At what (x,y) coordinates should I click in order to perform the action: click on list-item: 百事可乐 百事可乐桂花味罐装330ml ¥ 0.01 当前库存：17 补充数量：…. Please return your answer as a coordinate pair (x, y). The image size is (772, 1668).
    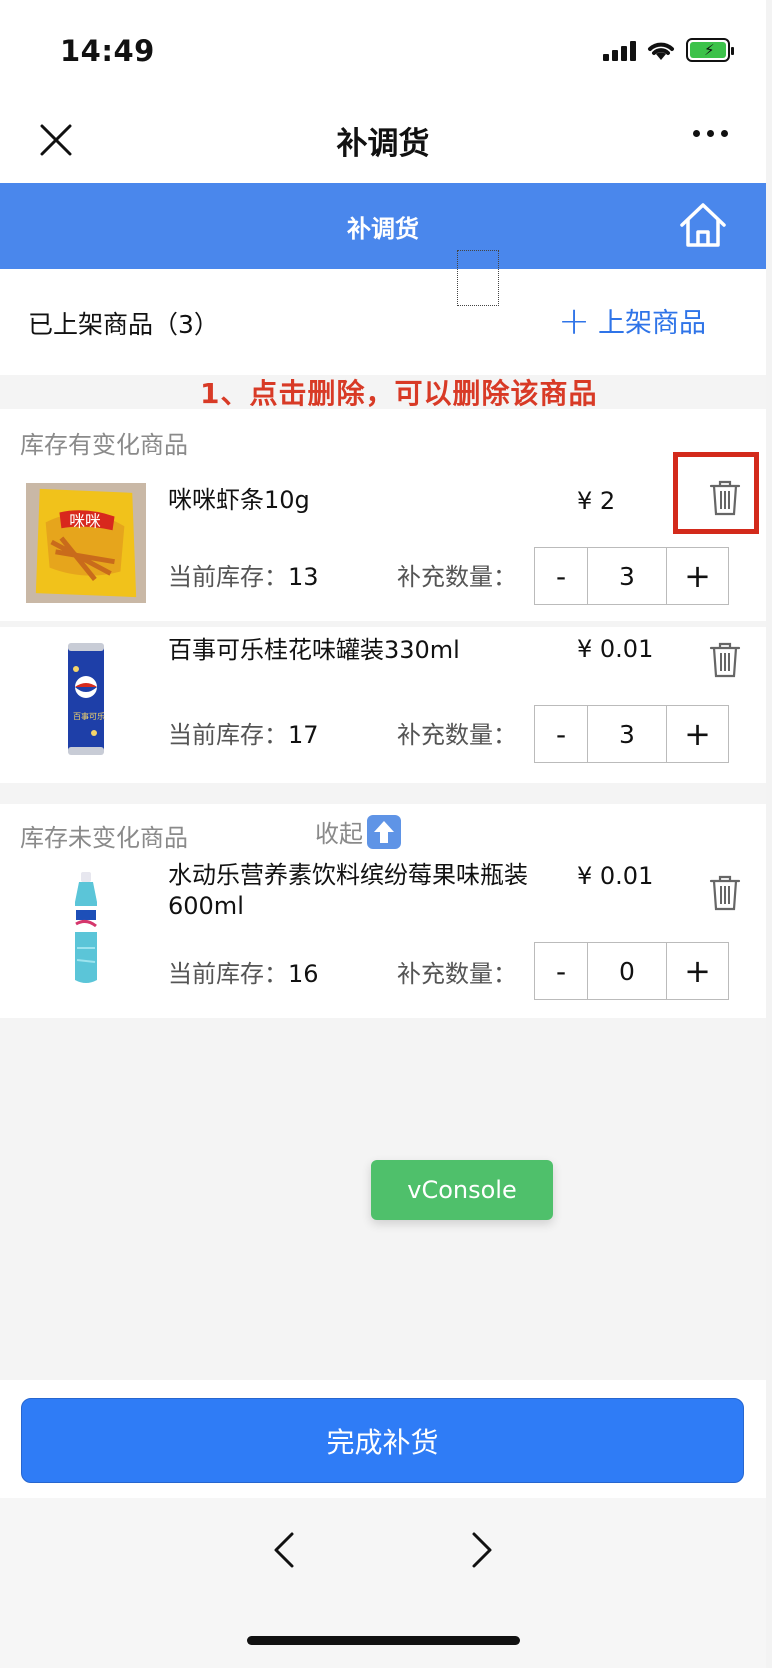
    Looking at the image, I should click on (383, 705).